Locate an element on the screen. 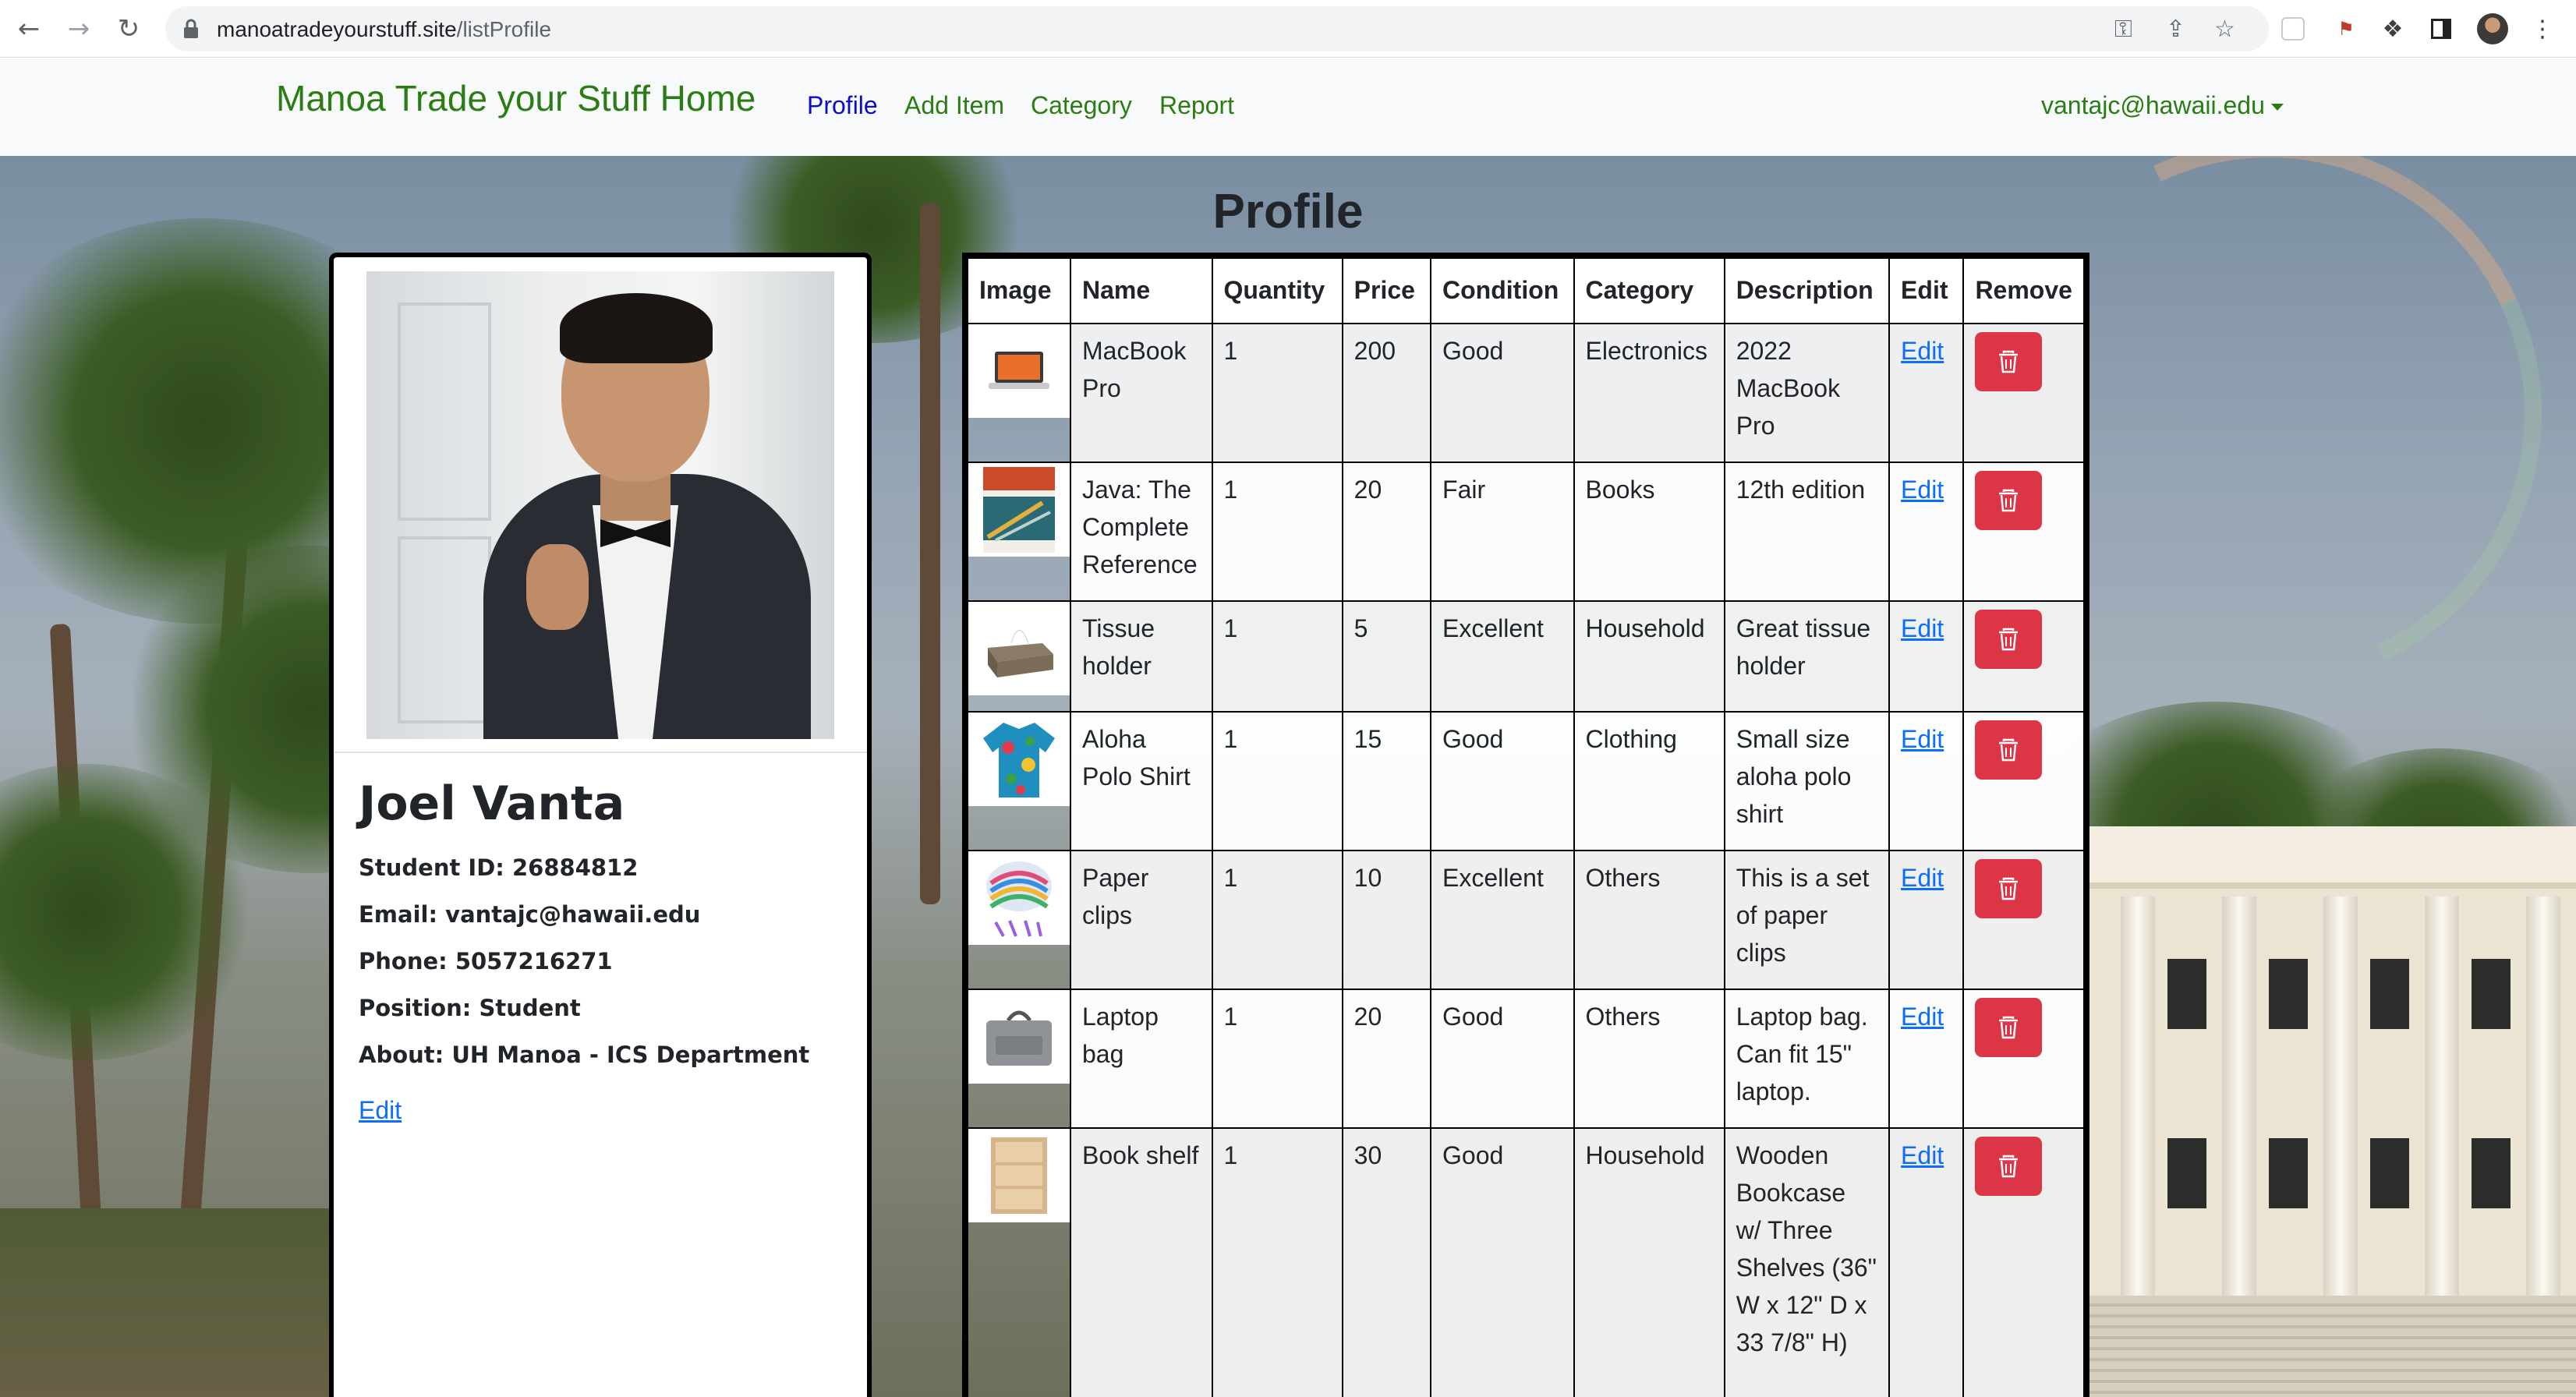 The height and width of the screenshot is (1397, 2576). item-price: 5 is located at coordinates (1386, 656).